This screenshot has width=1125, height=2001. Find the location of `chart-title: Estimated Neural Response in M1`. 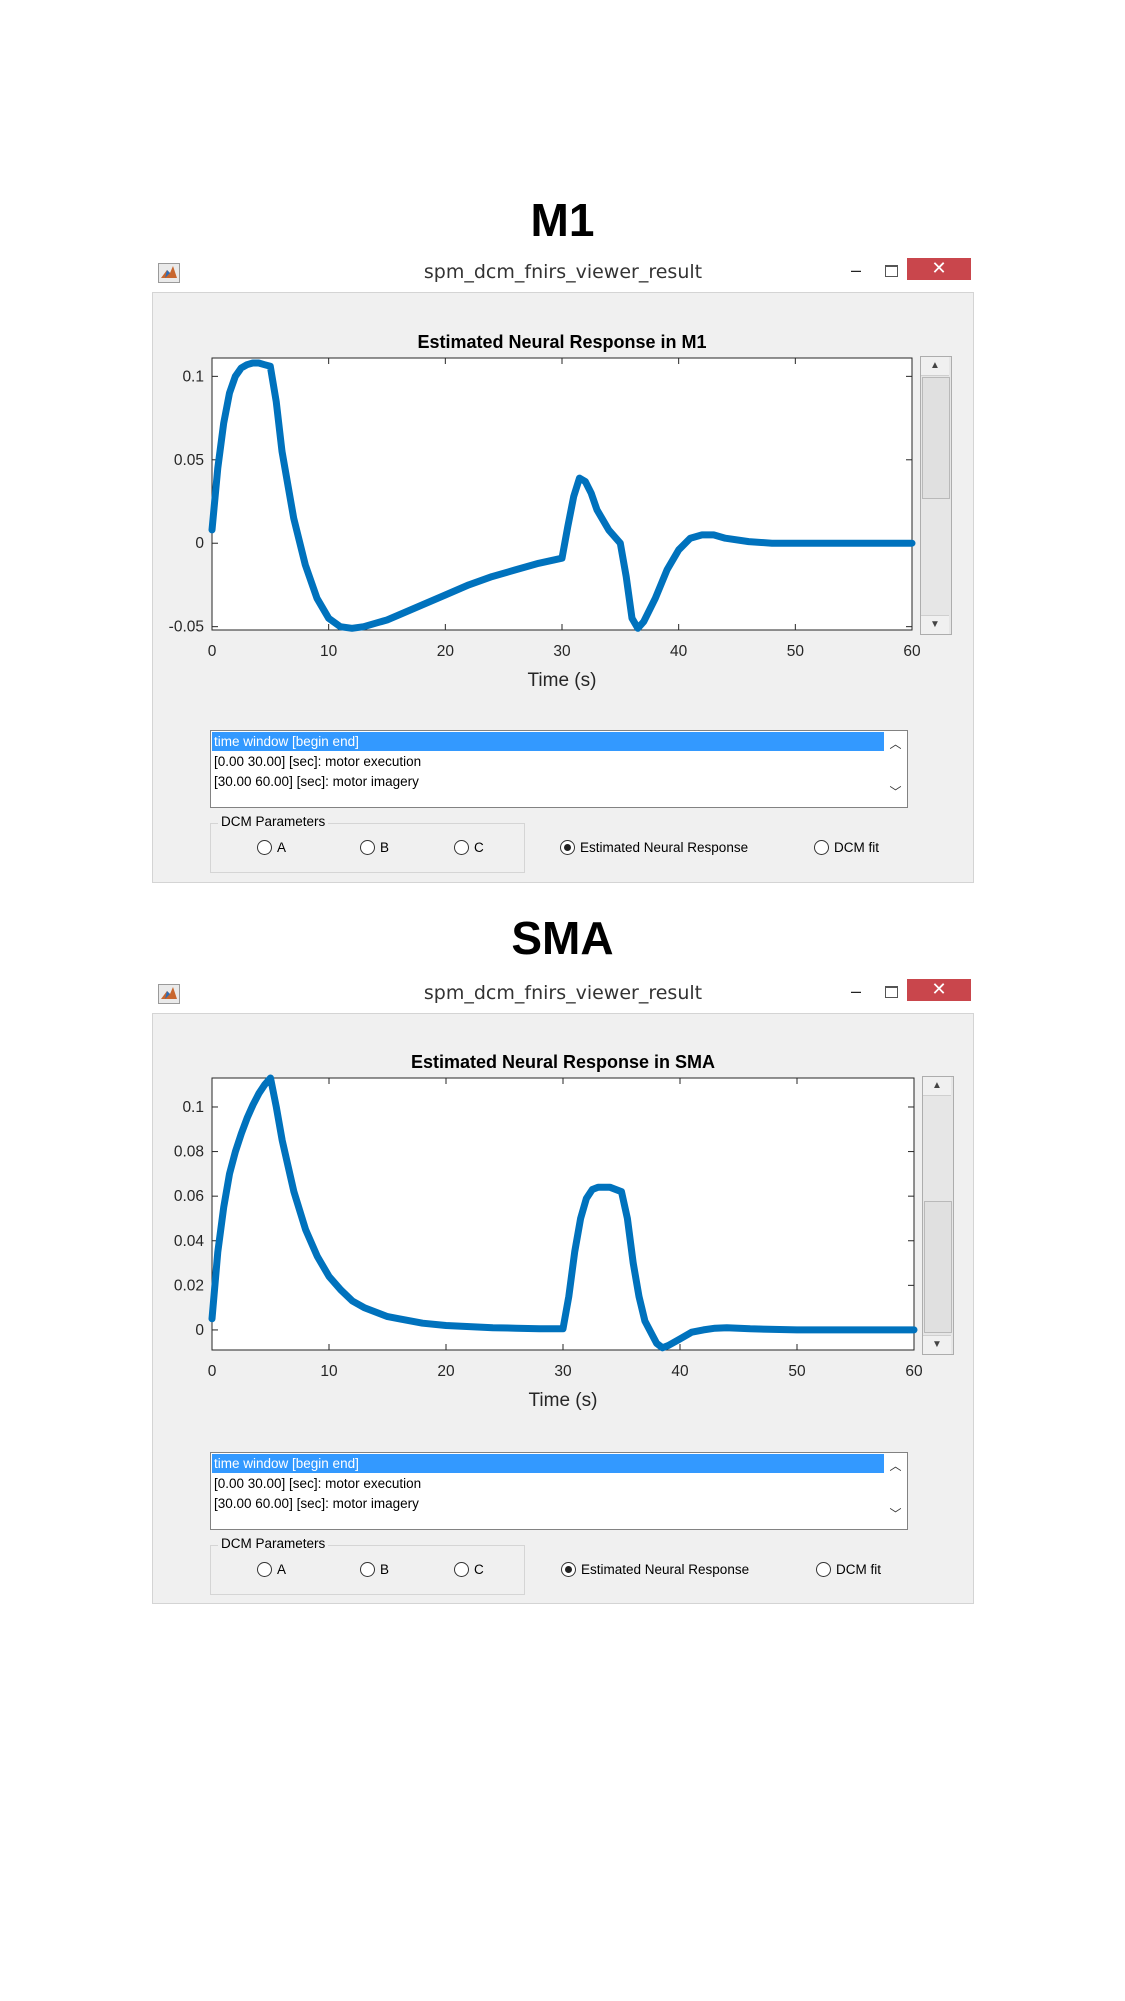

chart-title: Estimated Neural Response in M1 is located at coordinates (561, 342).